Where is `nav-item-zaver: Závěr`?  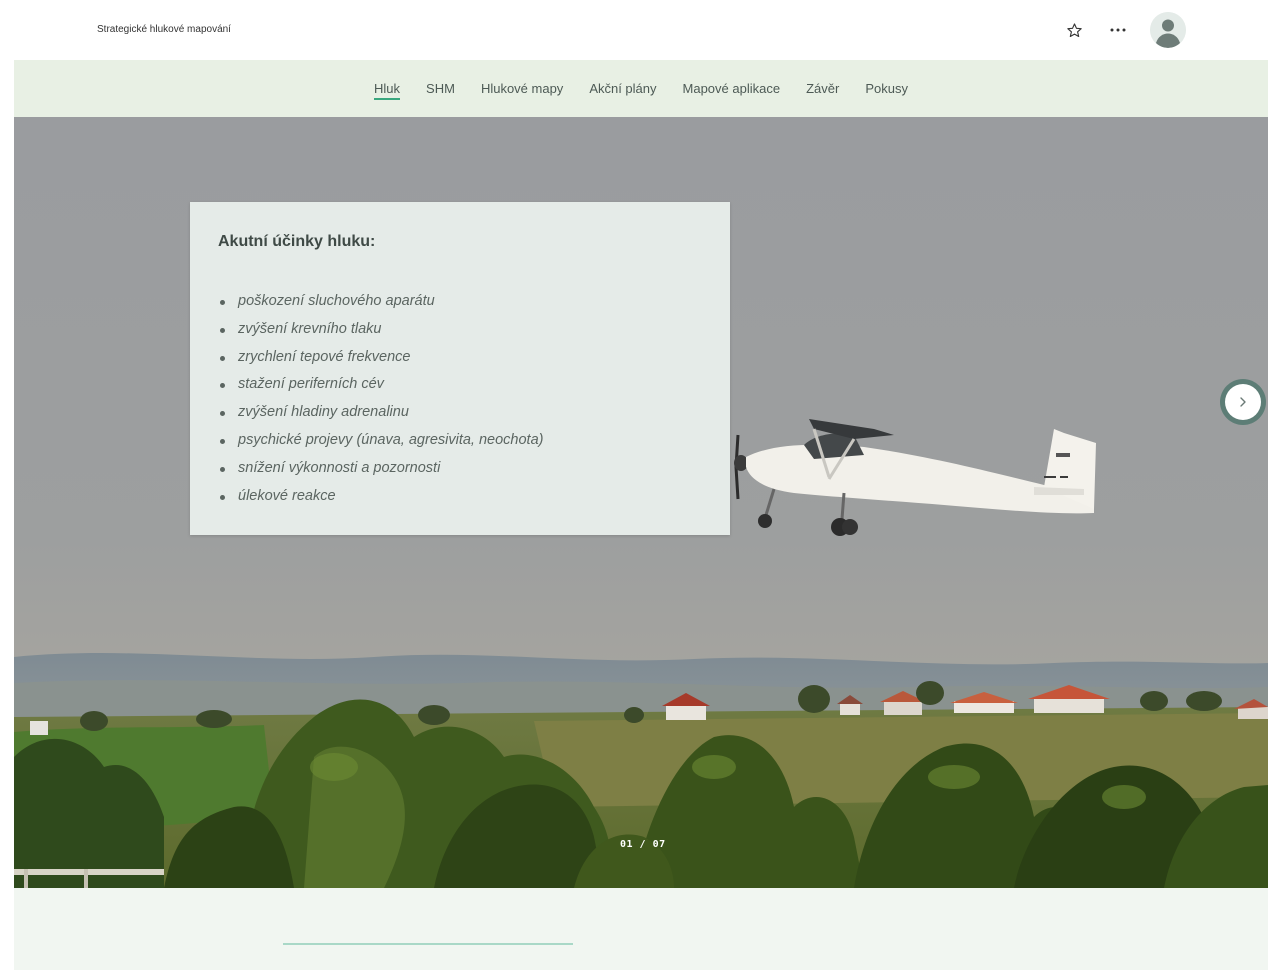 nav-item-zaver: Závěr is located at coordinates (822, 88).